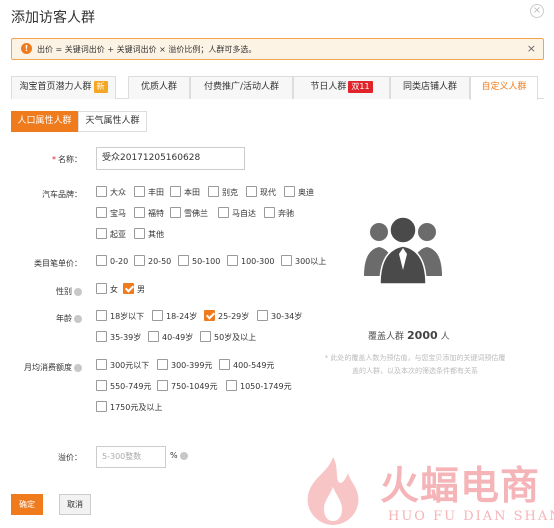 Image resolution: width=554 pixels, height=528 pixels. Describe the element at coordinates (149, 192) in the screenshot. I see `car-brand-option: 丰田` at that location.